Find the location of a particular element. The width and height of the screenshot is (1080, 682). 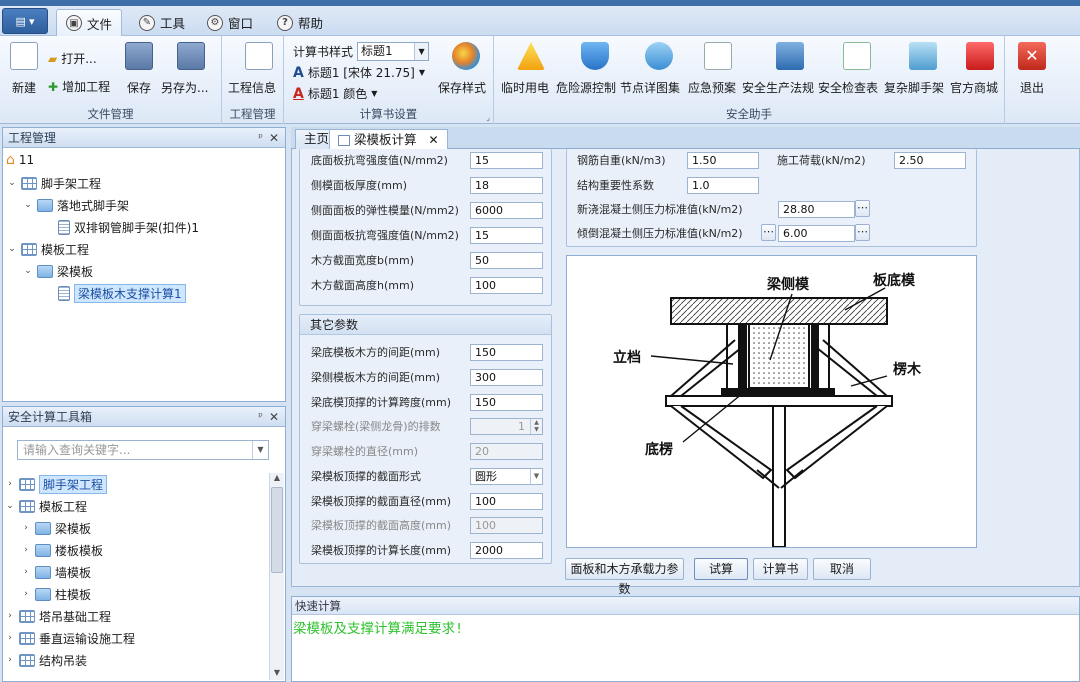

dialog-launcher-icon: ⌟ is located at coordinates (488, 117).